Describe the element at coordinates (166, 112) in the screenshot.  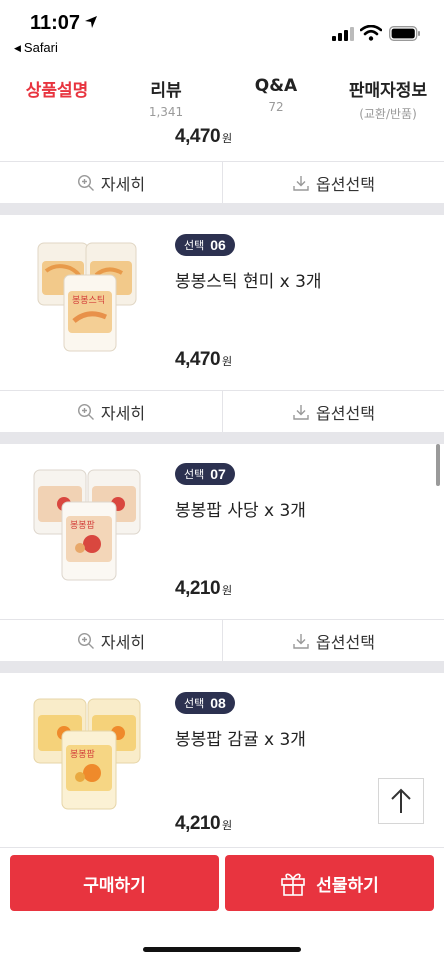
I see `tab-count: 1,341` at that location.